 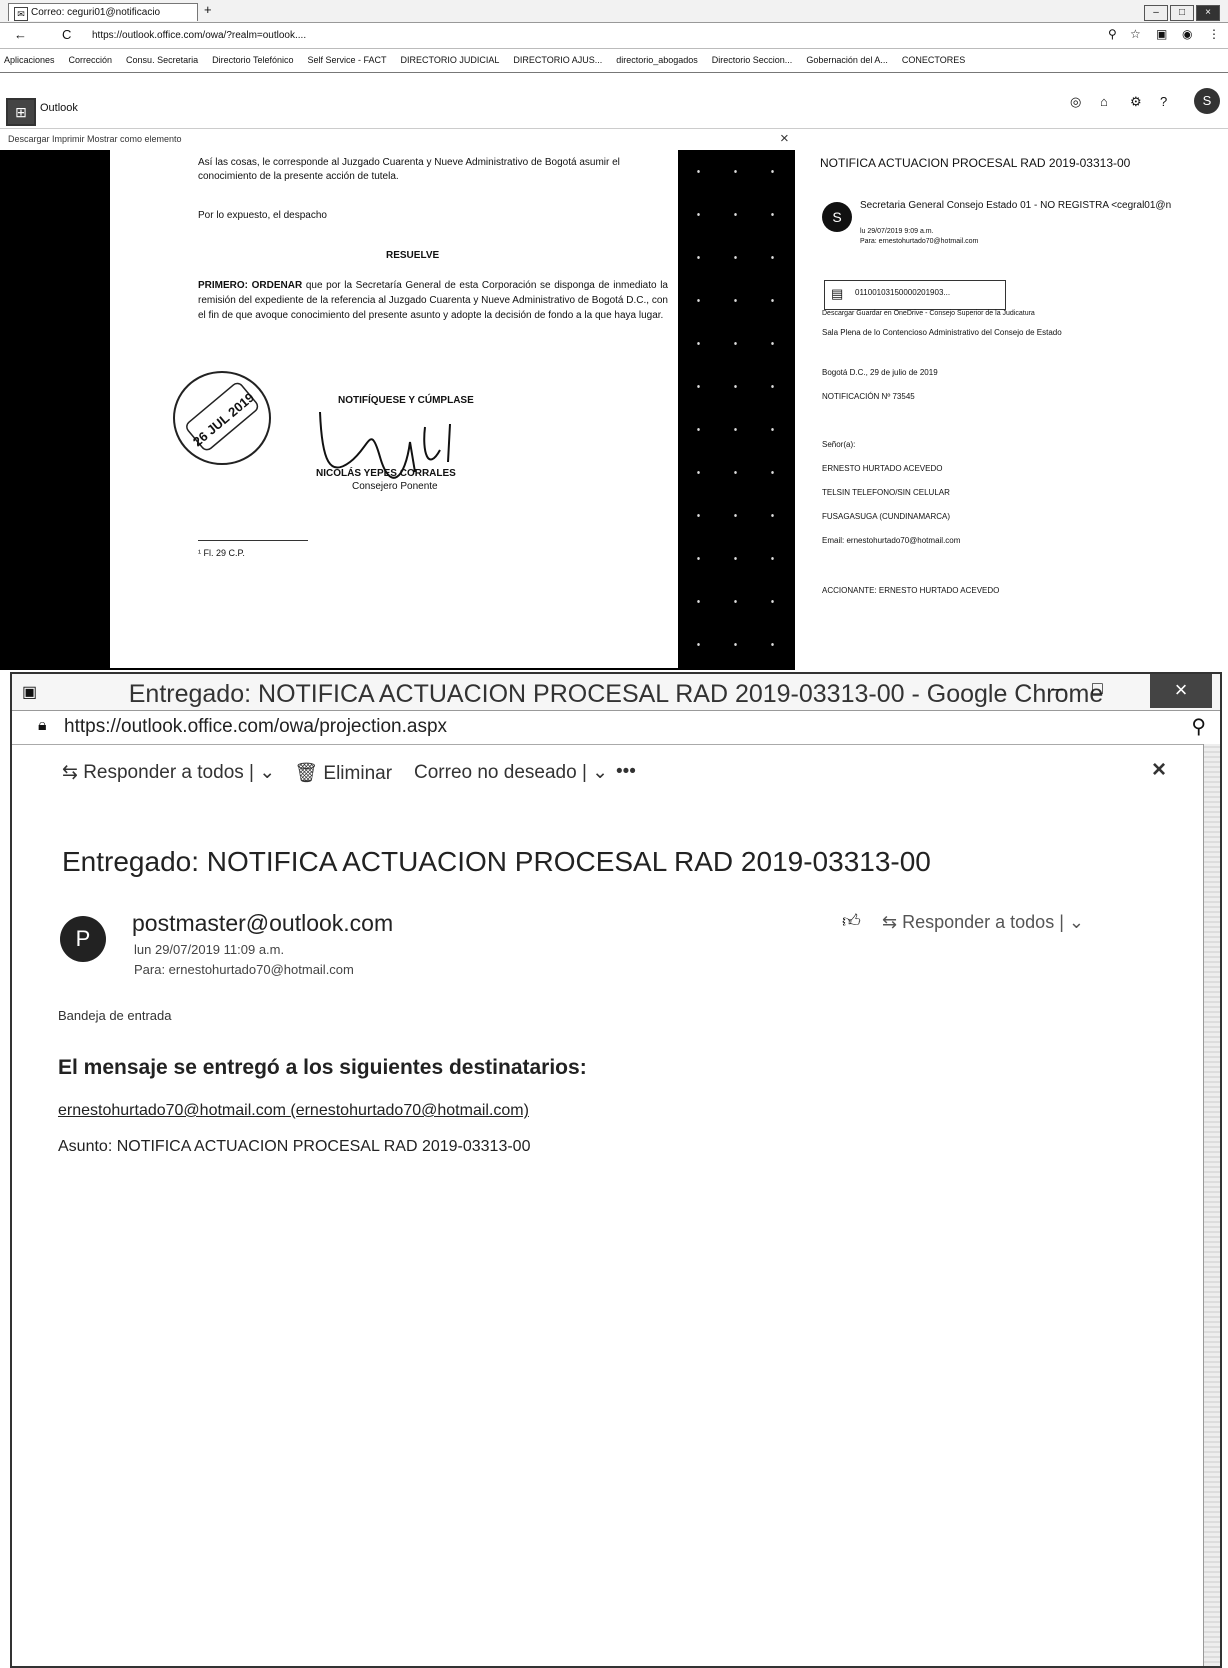 What do you see at coordinates (657, 60) in the screenshot?
I see `bookmark-item: directorio_abogados` at bounding box center [657, 60].